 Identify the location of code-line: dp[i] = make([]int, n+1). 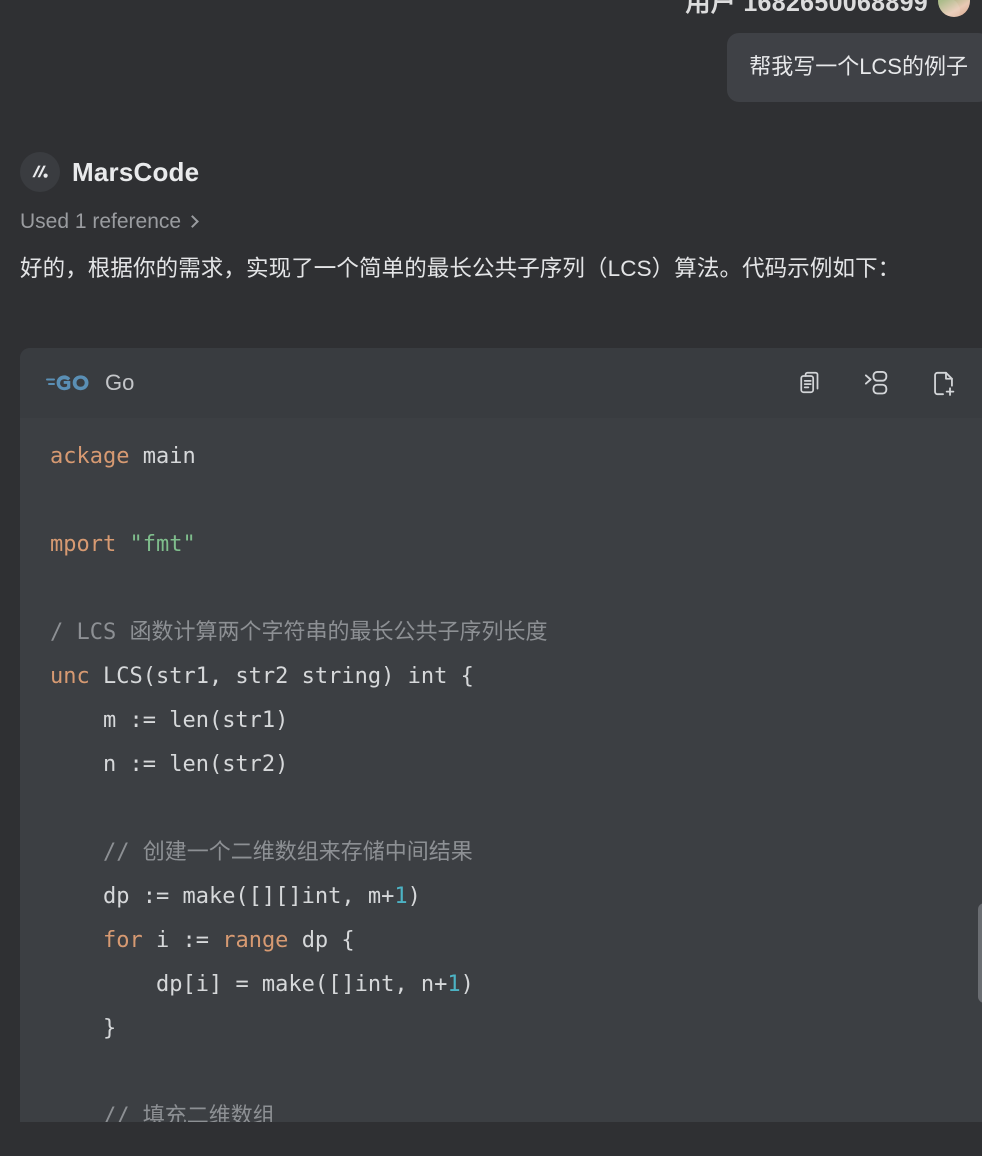
(501, 985).